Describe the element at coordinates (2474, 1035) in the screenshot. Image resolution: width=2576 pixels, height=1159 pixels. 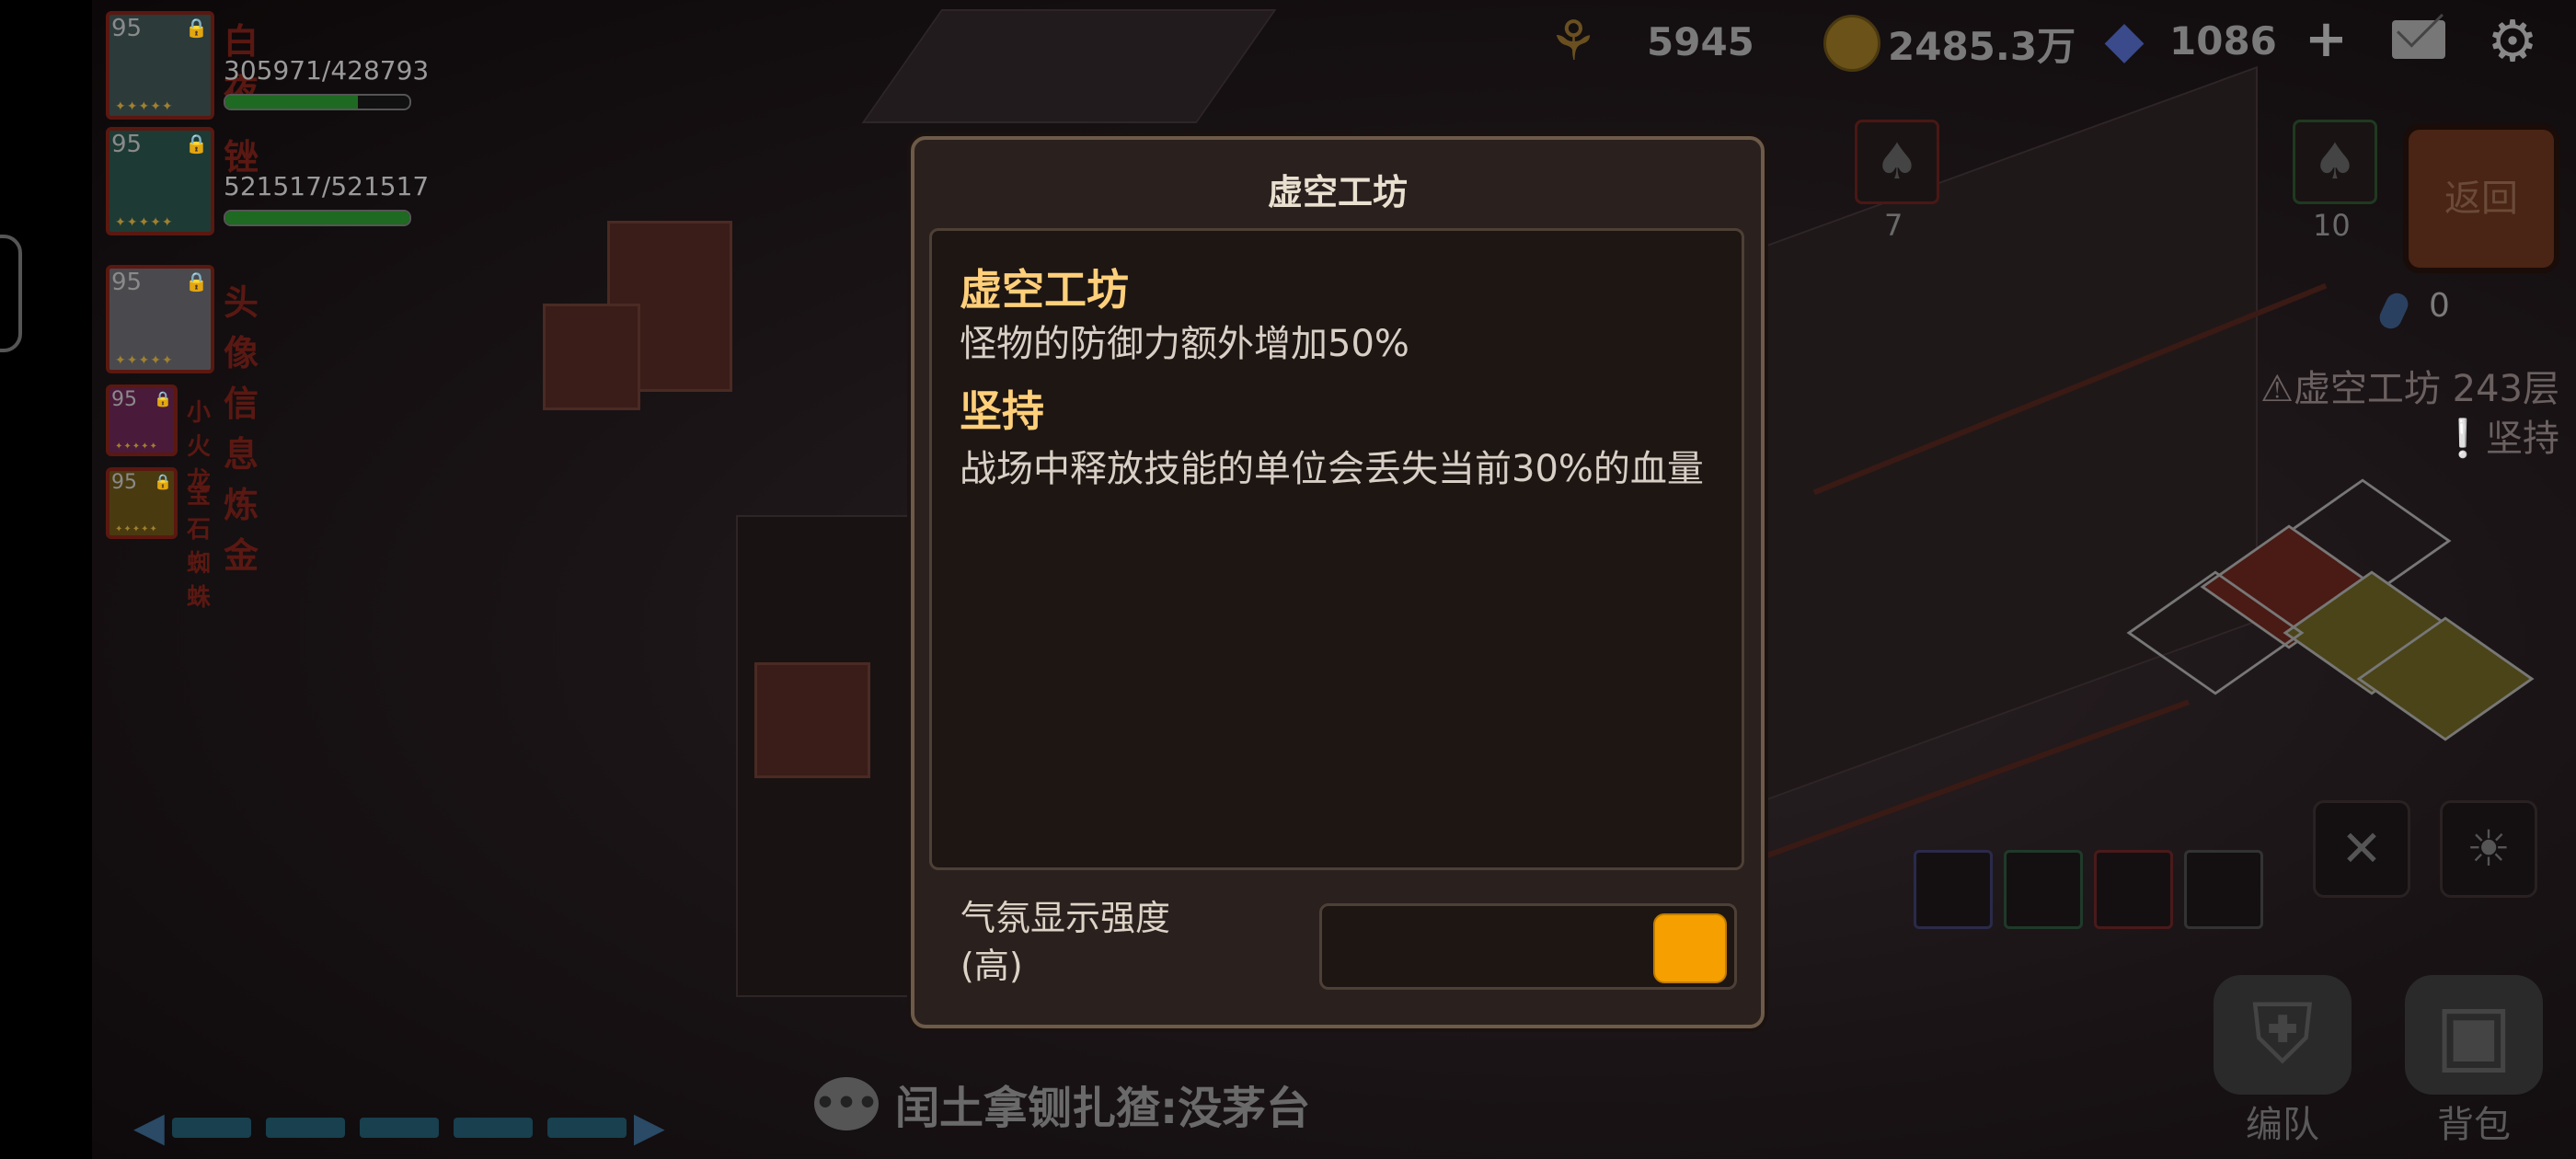
I see `backpack-icon: ▣` at that location.